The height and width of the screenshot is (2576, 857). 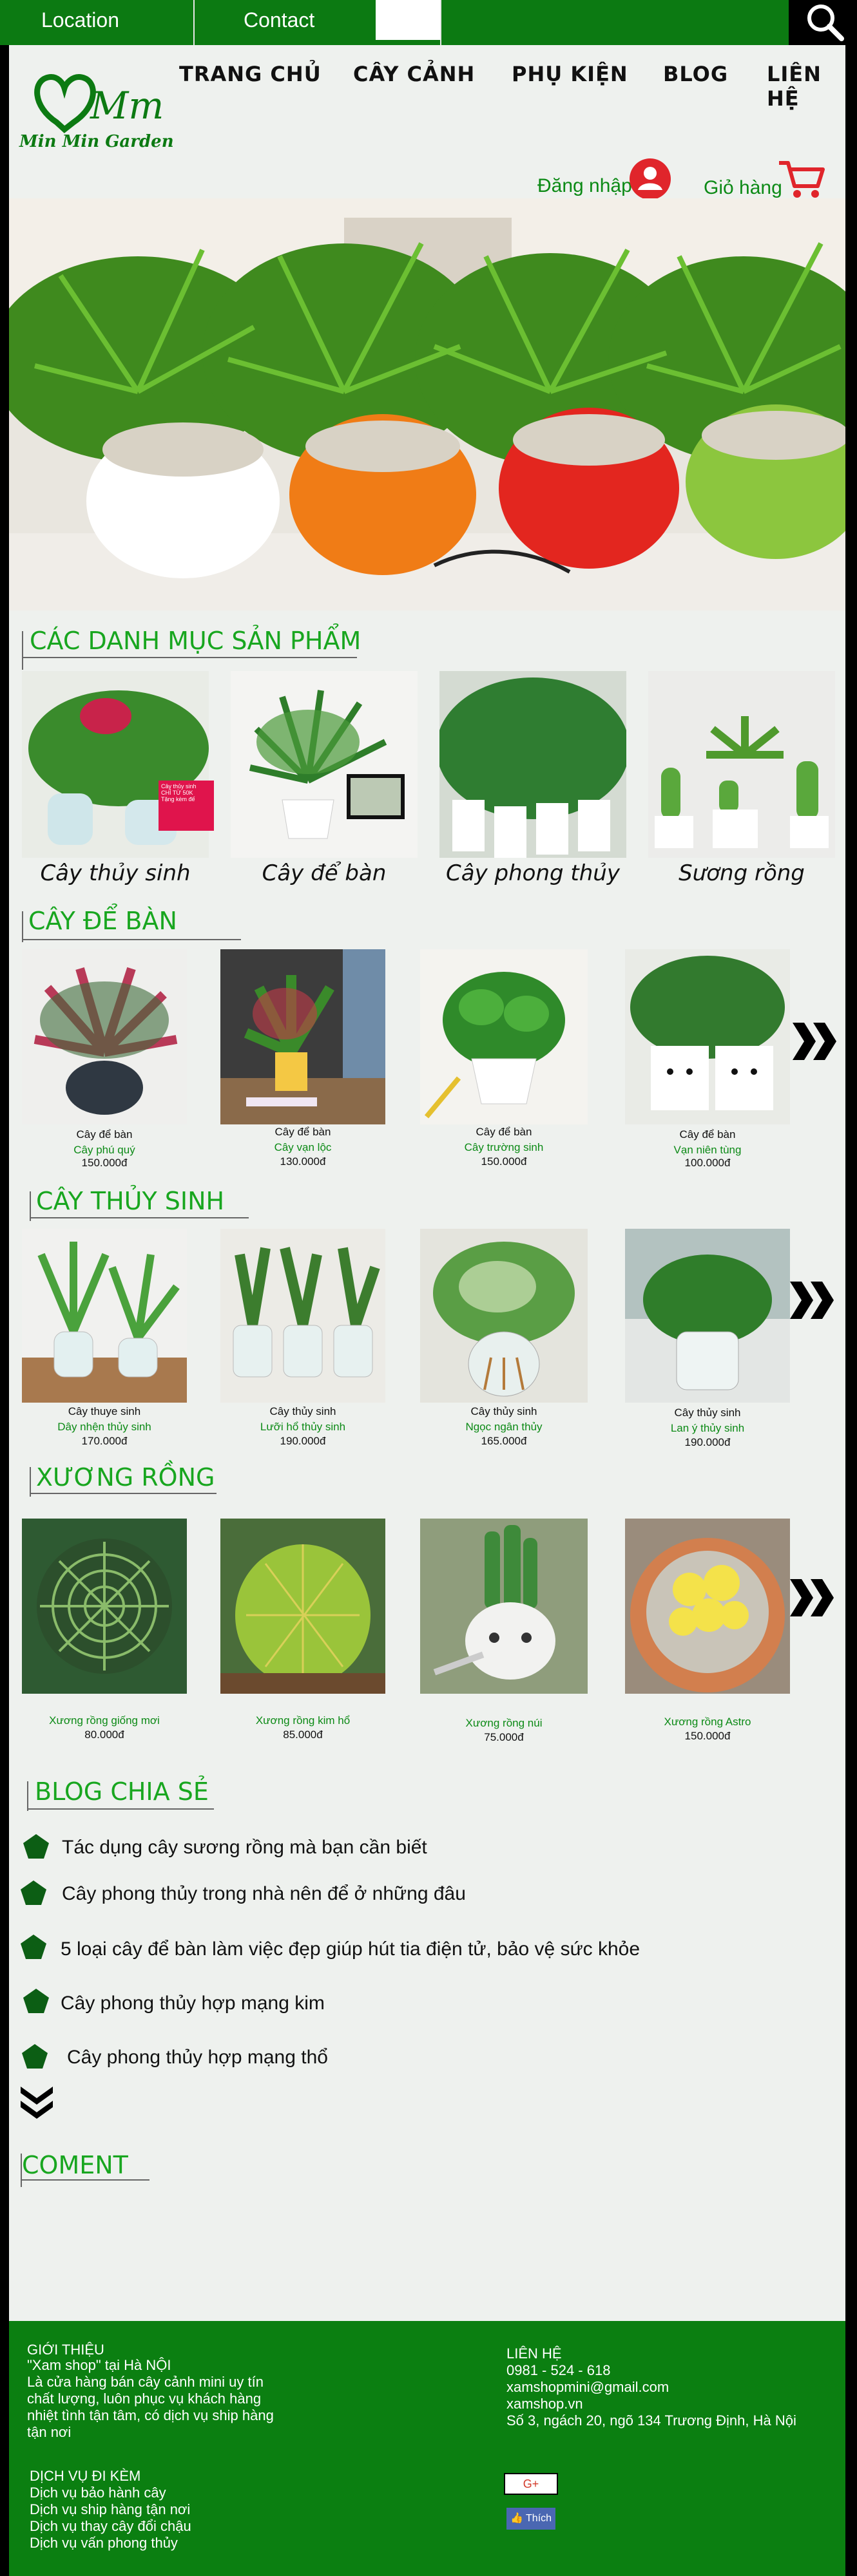 I want to click on footer-contact-title: LIÊN HỆ, so click(x=534, y=2353).